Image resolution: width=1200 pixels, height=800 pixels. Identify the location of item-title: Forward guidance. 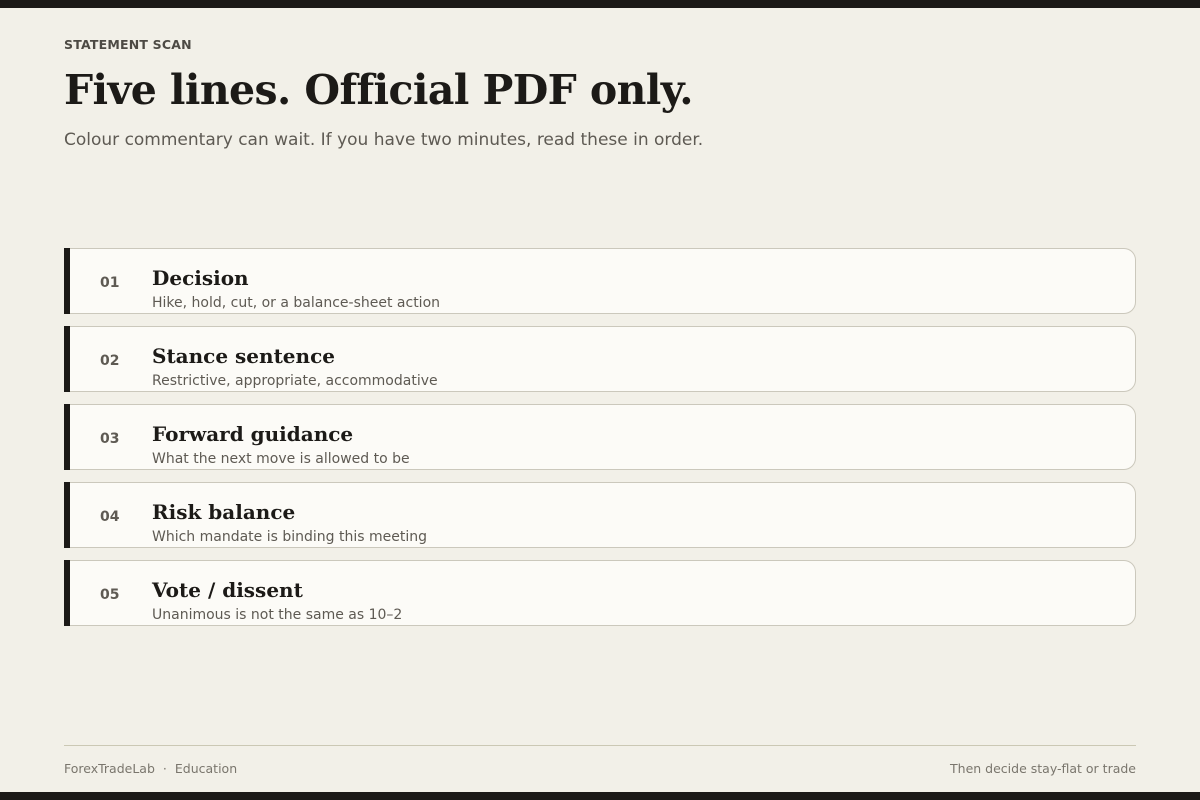
(253, 434).